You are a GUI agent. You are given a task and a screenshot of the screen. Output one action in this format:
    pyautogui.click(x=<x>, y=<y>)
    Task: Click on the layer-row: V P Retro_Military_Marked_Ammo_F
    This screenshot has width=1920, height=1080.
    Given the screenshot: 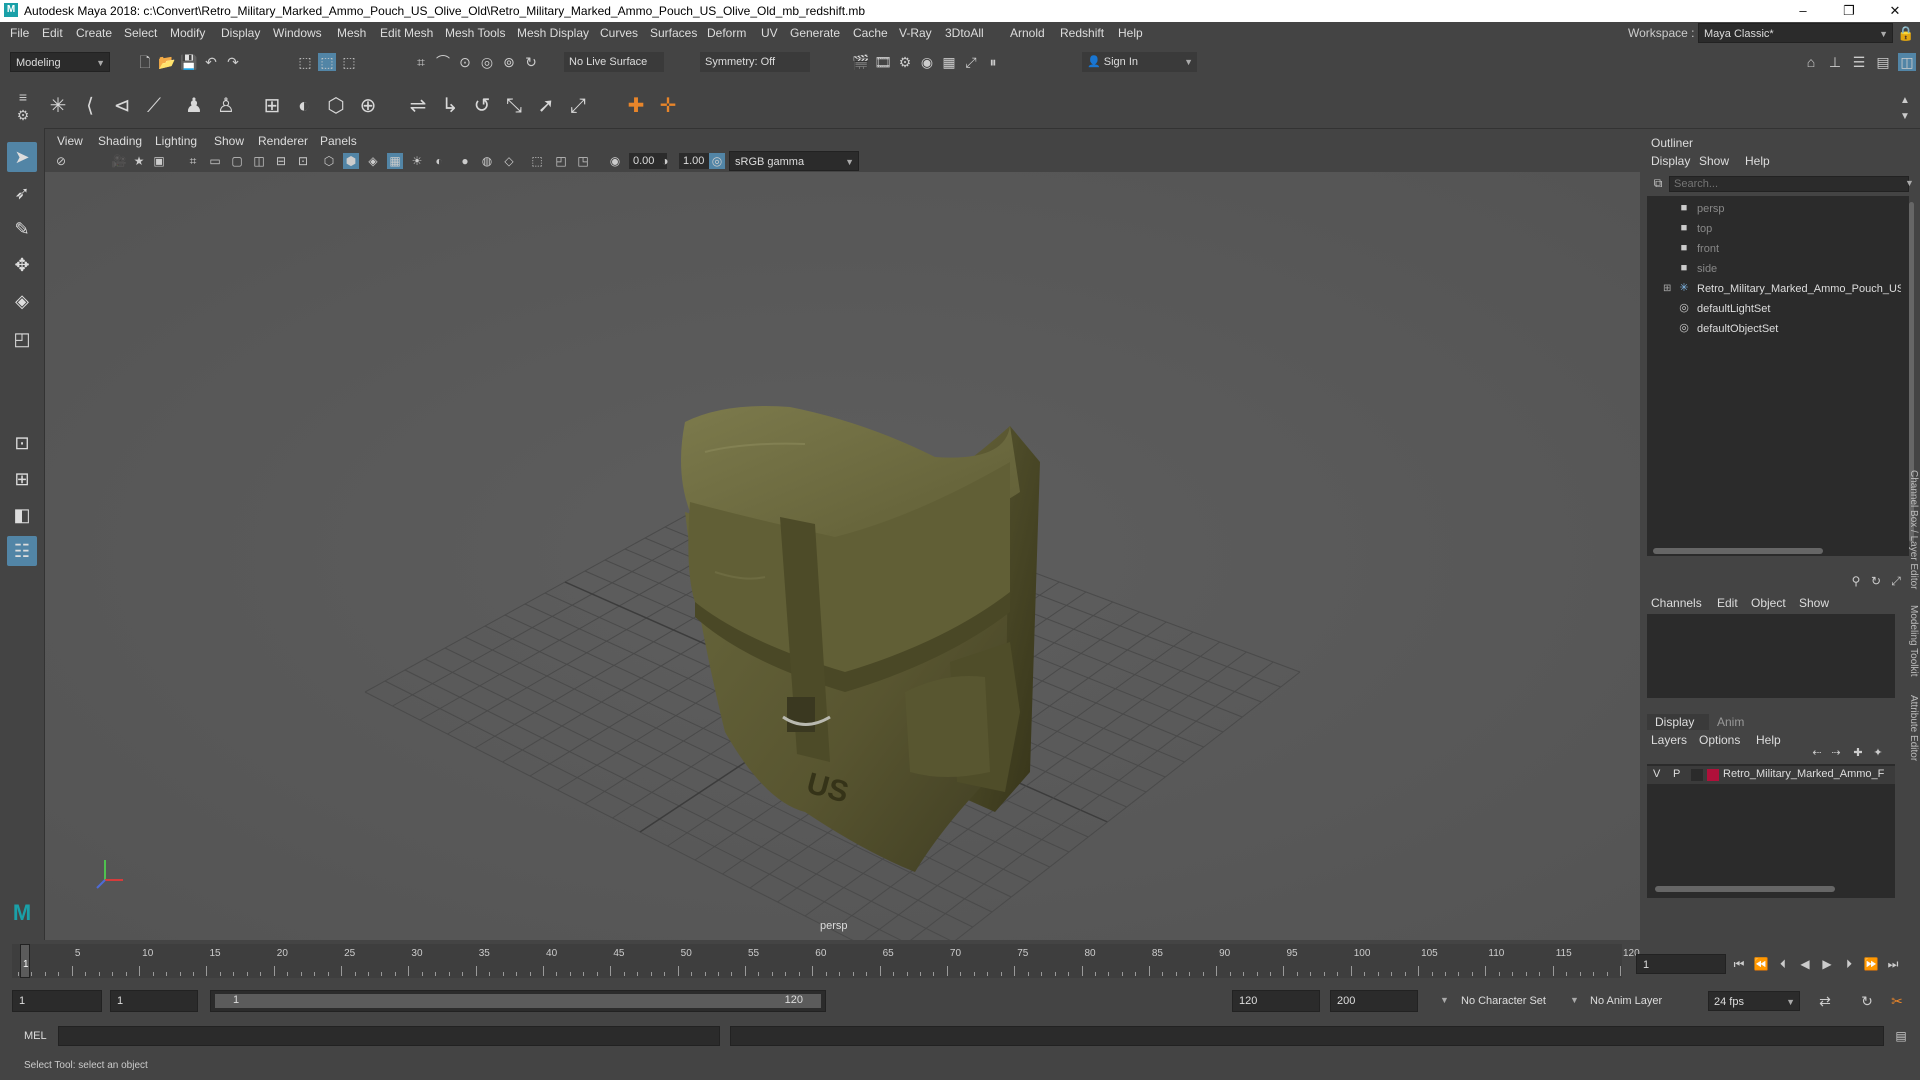 What is the action you would take?
    pyautogui.click(x=1771, y=775)
    